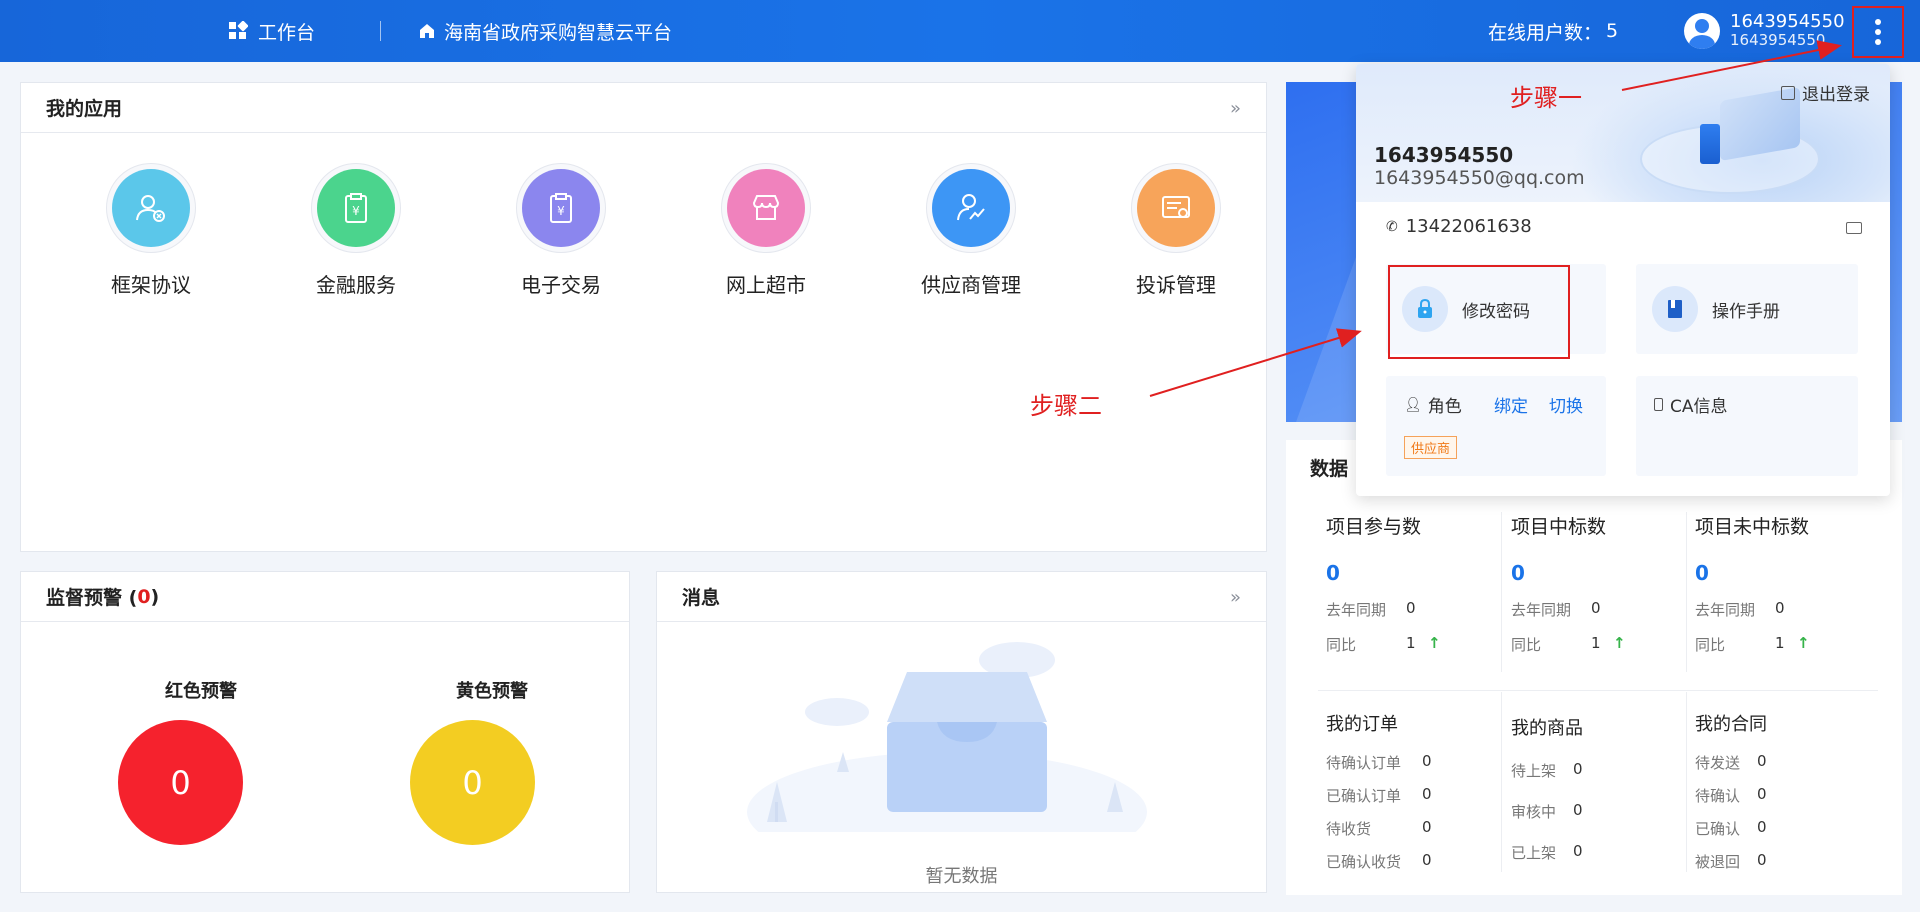 This screenshot has height=912, width=1920. Describe the element at coordinates (1731, 65) in the screenshot. I see `arrow-step-one` at that location.